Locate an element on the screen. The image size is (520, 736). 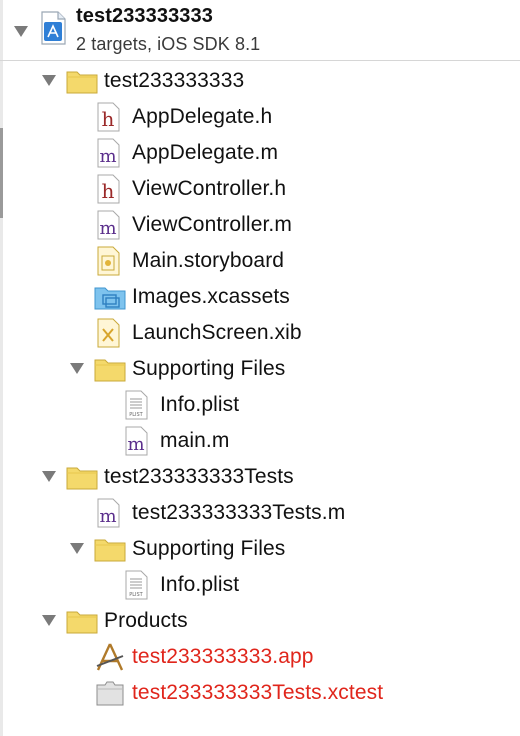
product-label-missing: test233333333Tests.xctest is located at coordinates (258, 692).